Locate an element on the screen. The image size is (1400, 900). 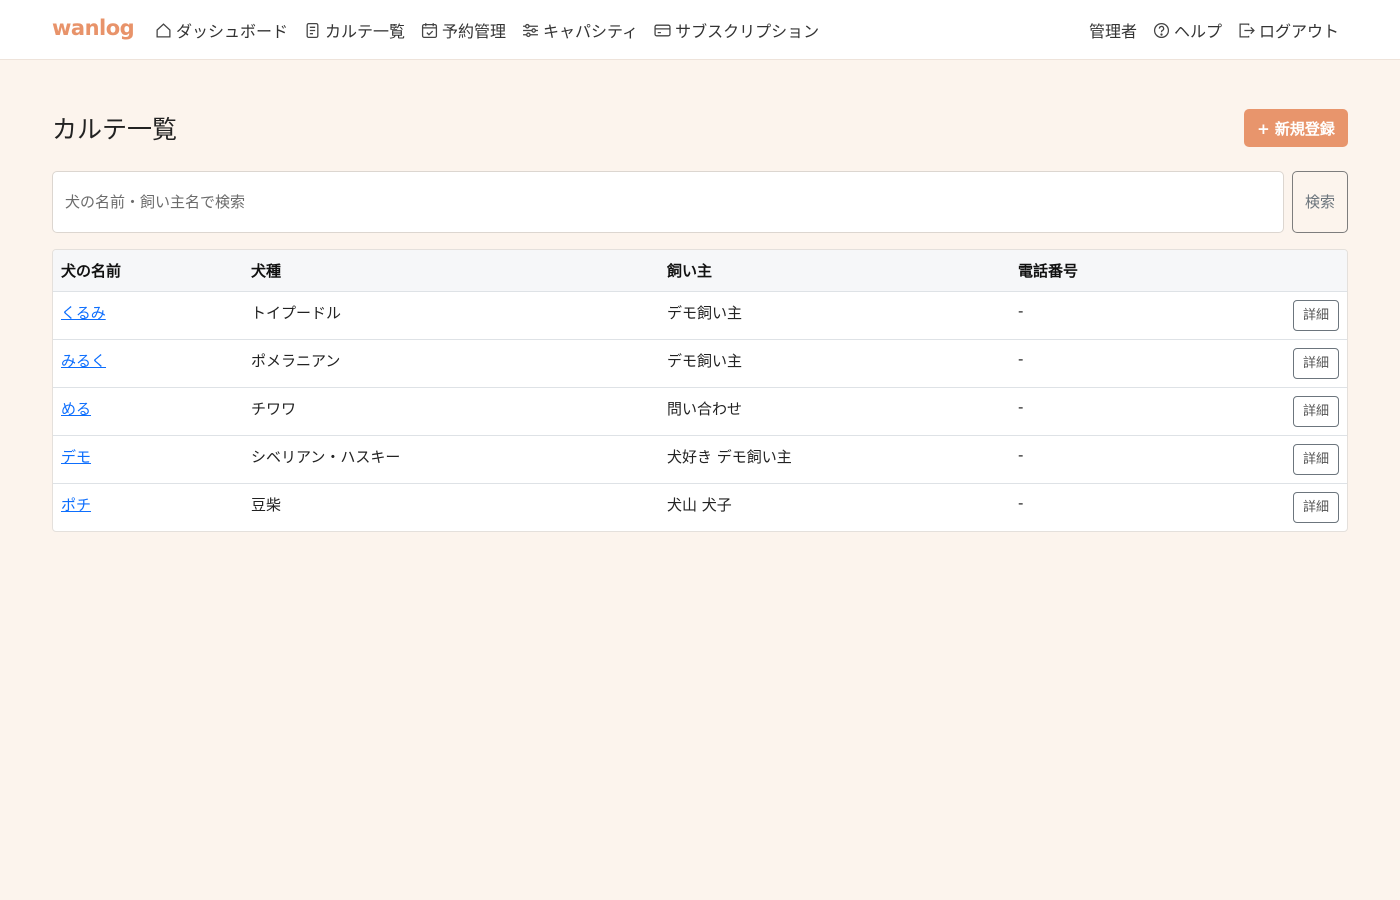
breed-cell: トイプードル is located at coordinates (296, 312).